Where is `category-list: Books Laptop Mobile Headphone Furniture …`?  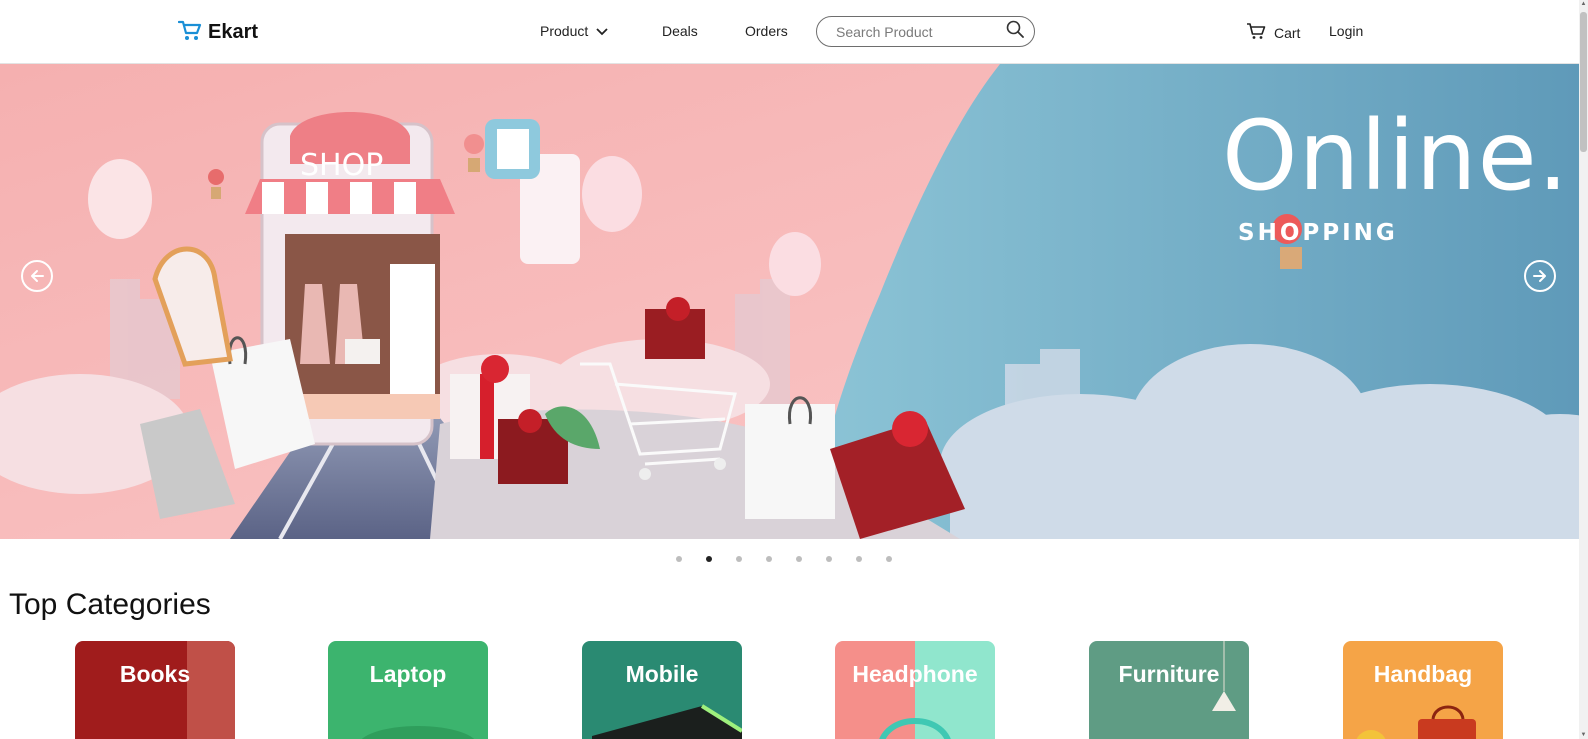 category-list: Books Laptop Mobile Headphone Furniture … is located at coordinates (789, 690).